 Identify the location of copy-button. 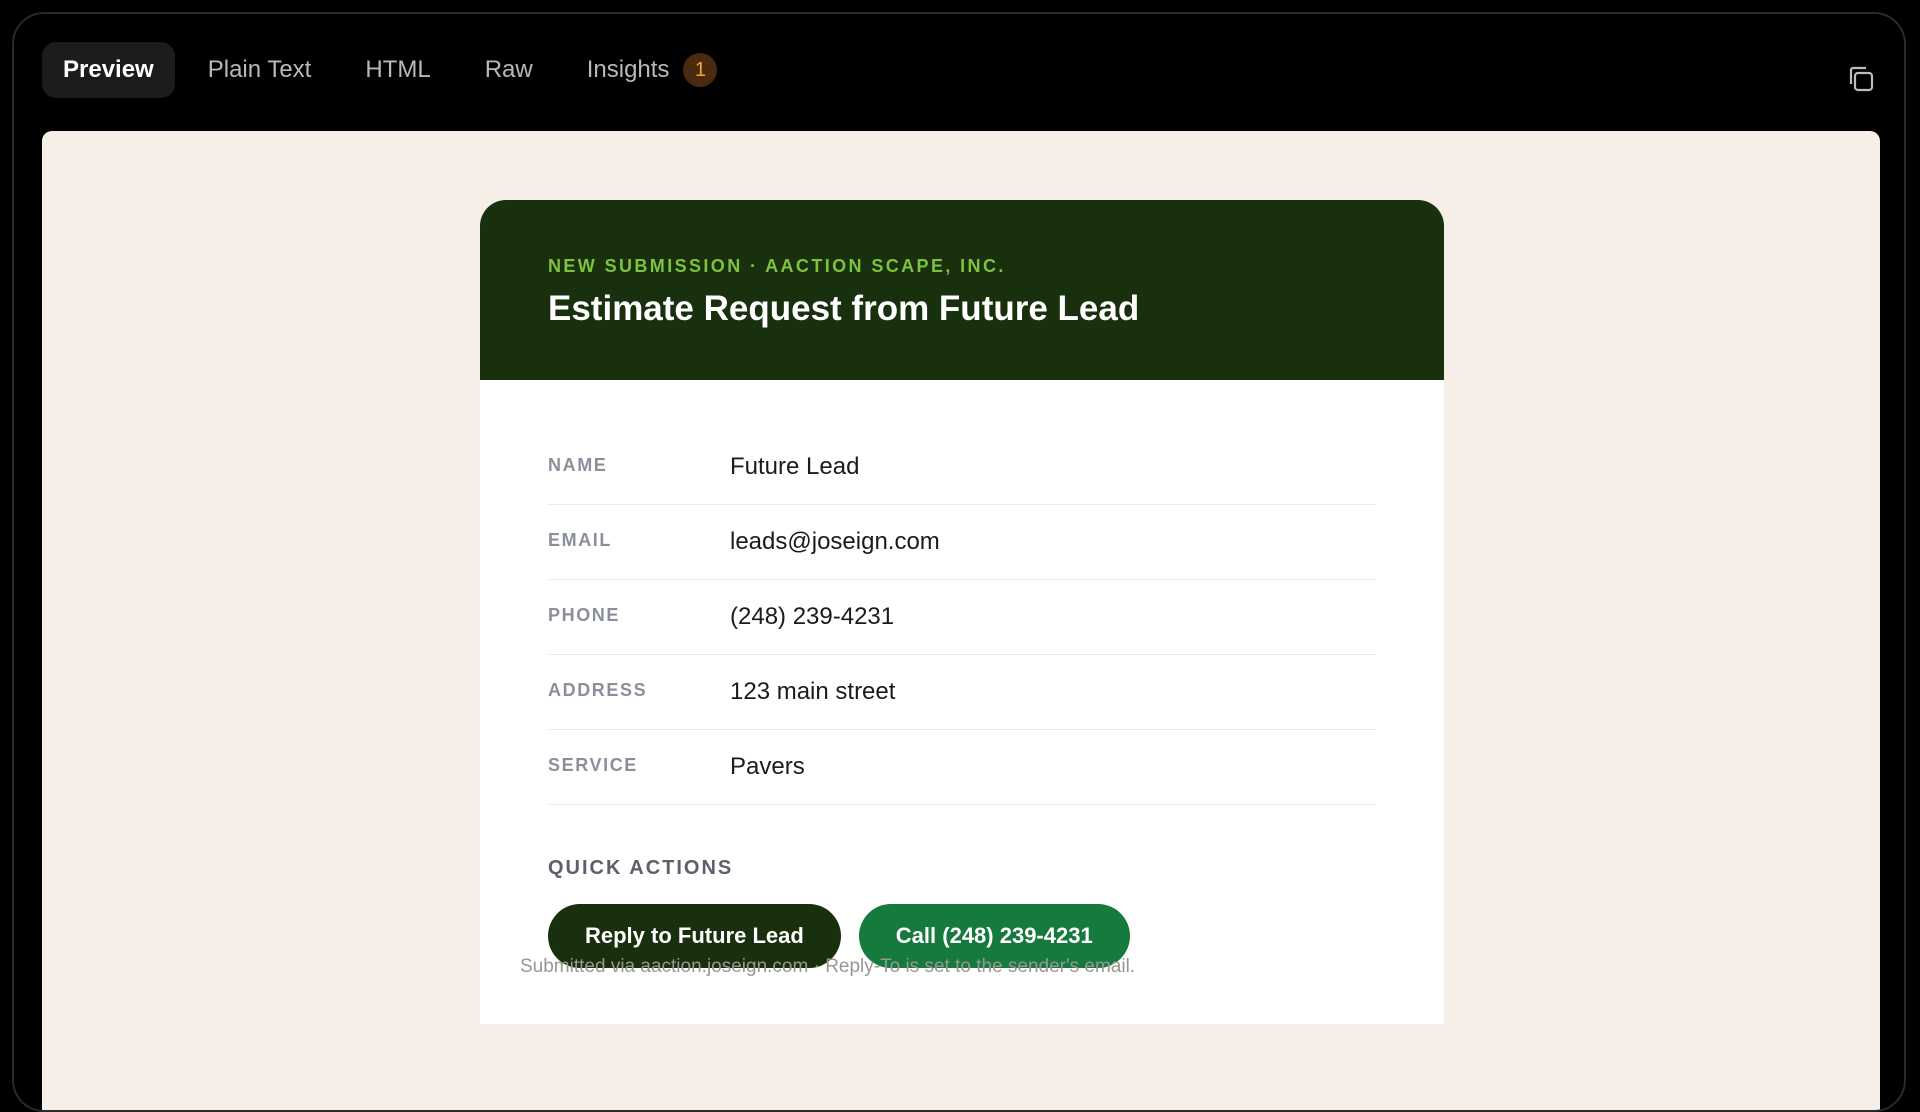
(1861, 79).